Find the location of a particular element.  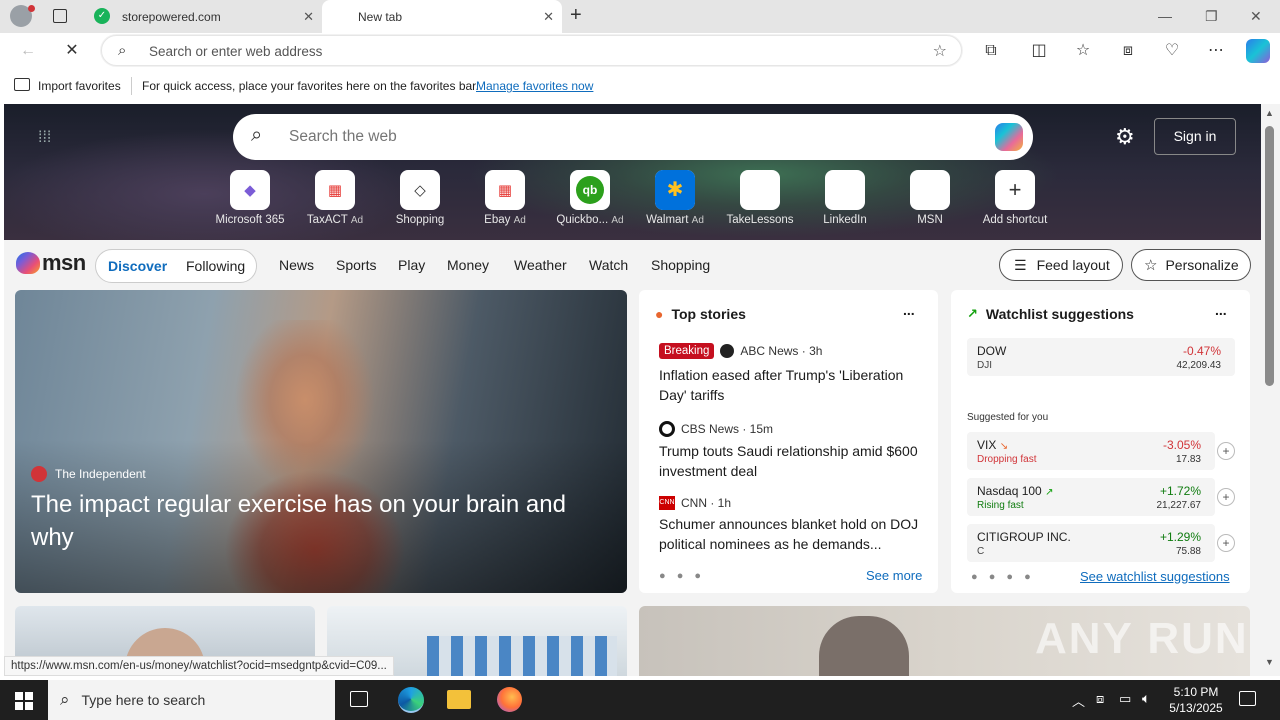

browser-essentials-icon: ♡ is located at coordinates (1172, 51).